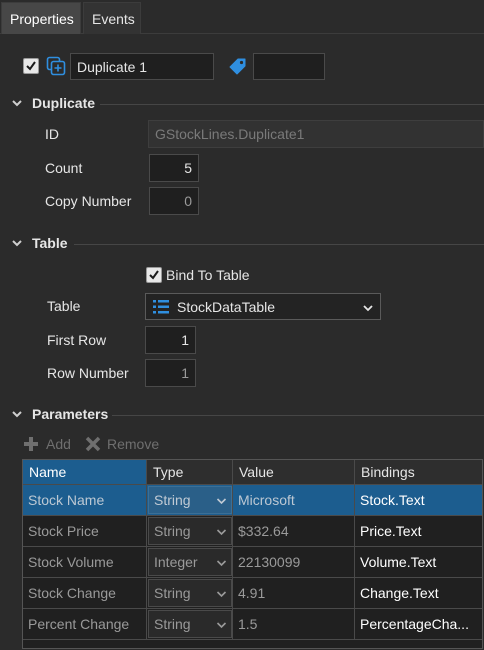 The image size is (484, 650). What do you see at coordinates (31, 66) in the screenshot?
I see `enabled-checkbox` at bounding box center [31, 66].